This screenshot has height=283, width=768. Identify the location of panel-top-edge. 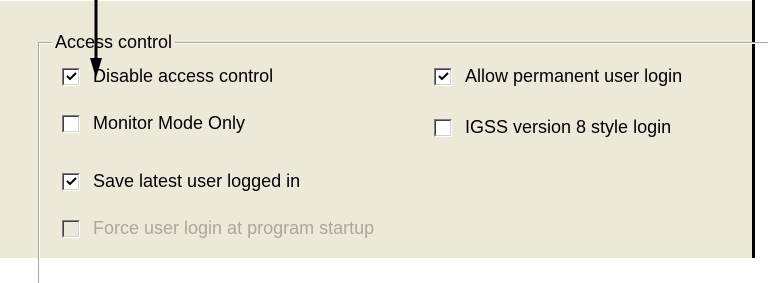
(376, 0).